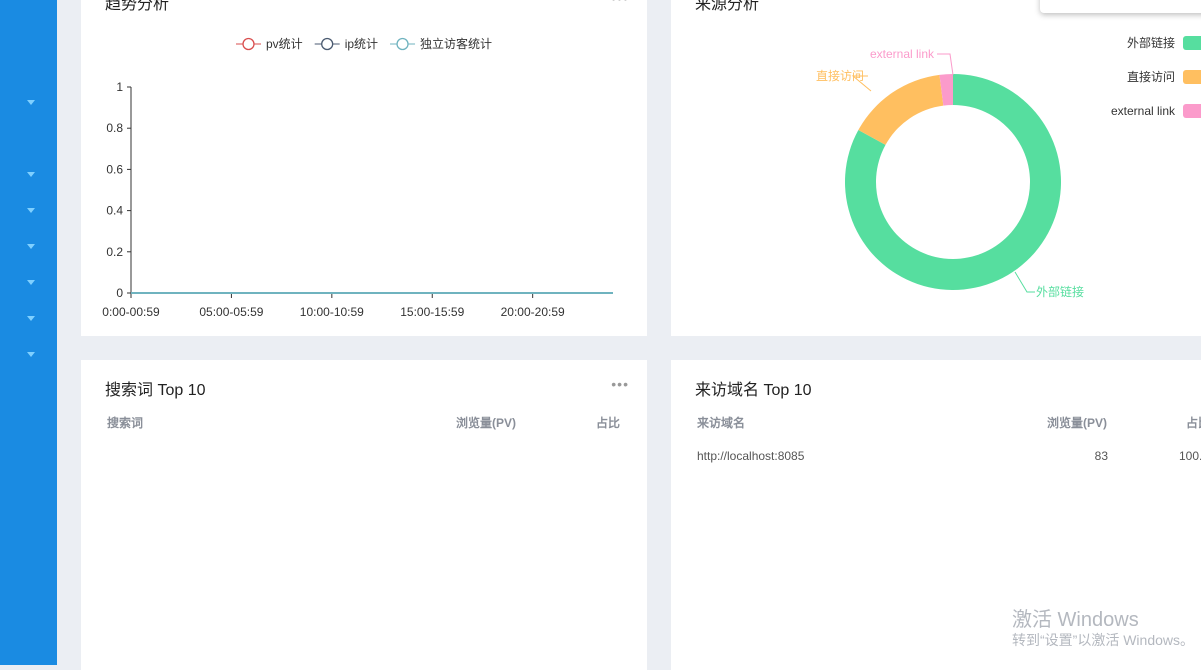 This screenshot has width=1201, height=670. Describe the element at coordinates (533, 312) in the screenshot. I see `x-tick-label: 20:00-20:59` at that location.